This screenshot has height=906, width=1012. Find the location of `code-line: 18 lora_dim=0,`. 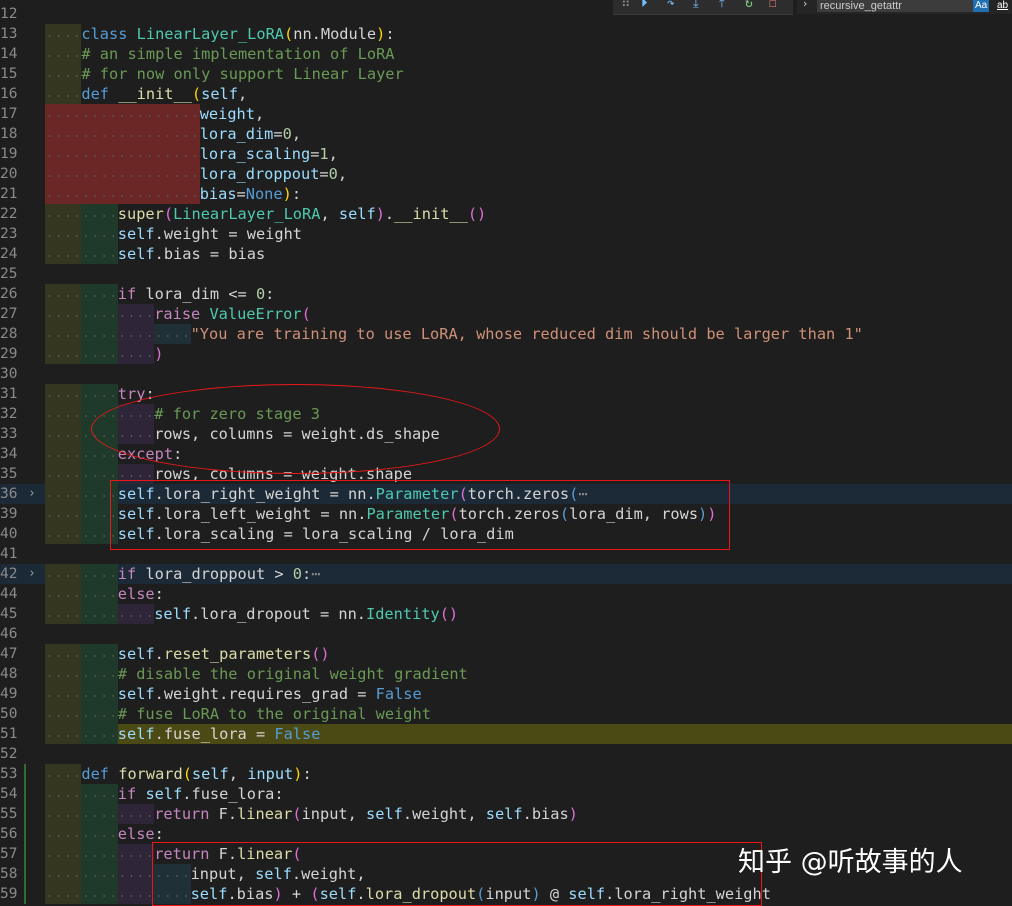

code-line: 18 lora_dim=0, is located at coordinates (506, 134).